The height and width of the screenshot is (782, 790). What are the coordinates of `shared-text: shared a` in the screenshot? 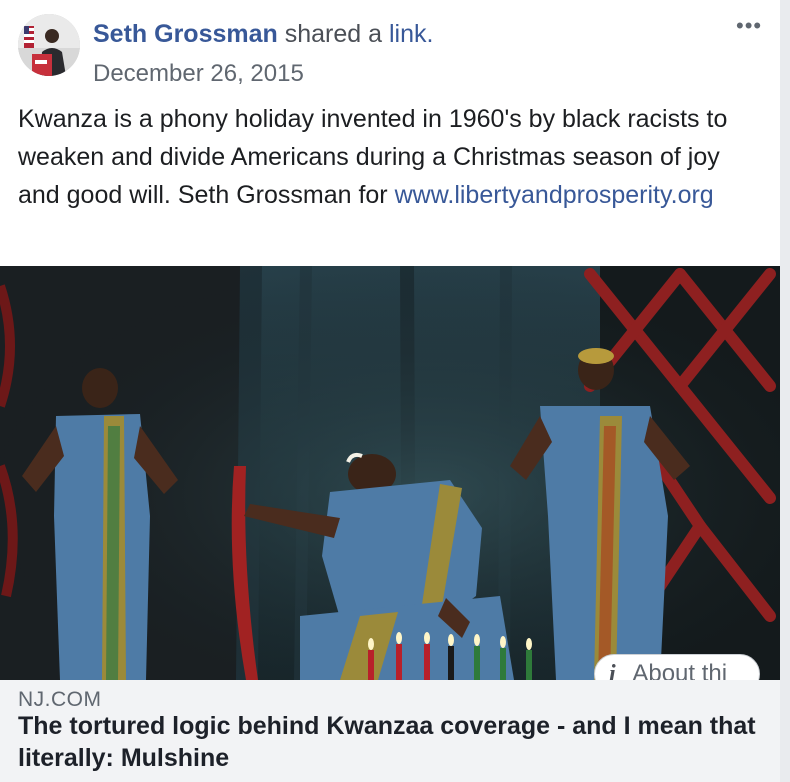 It's located at (333, 34).